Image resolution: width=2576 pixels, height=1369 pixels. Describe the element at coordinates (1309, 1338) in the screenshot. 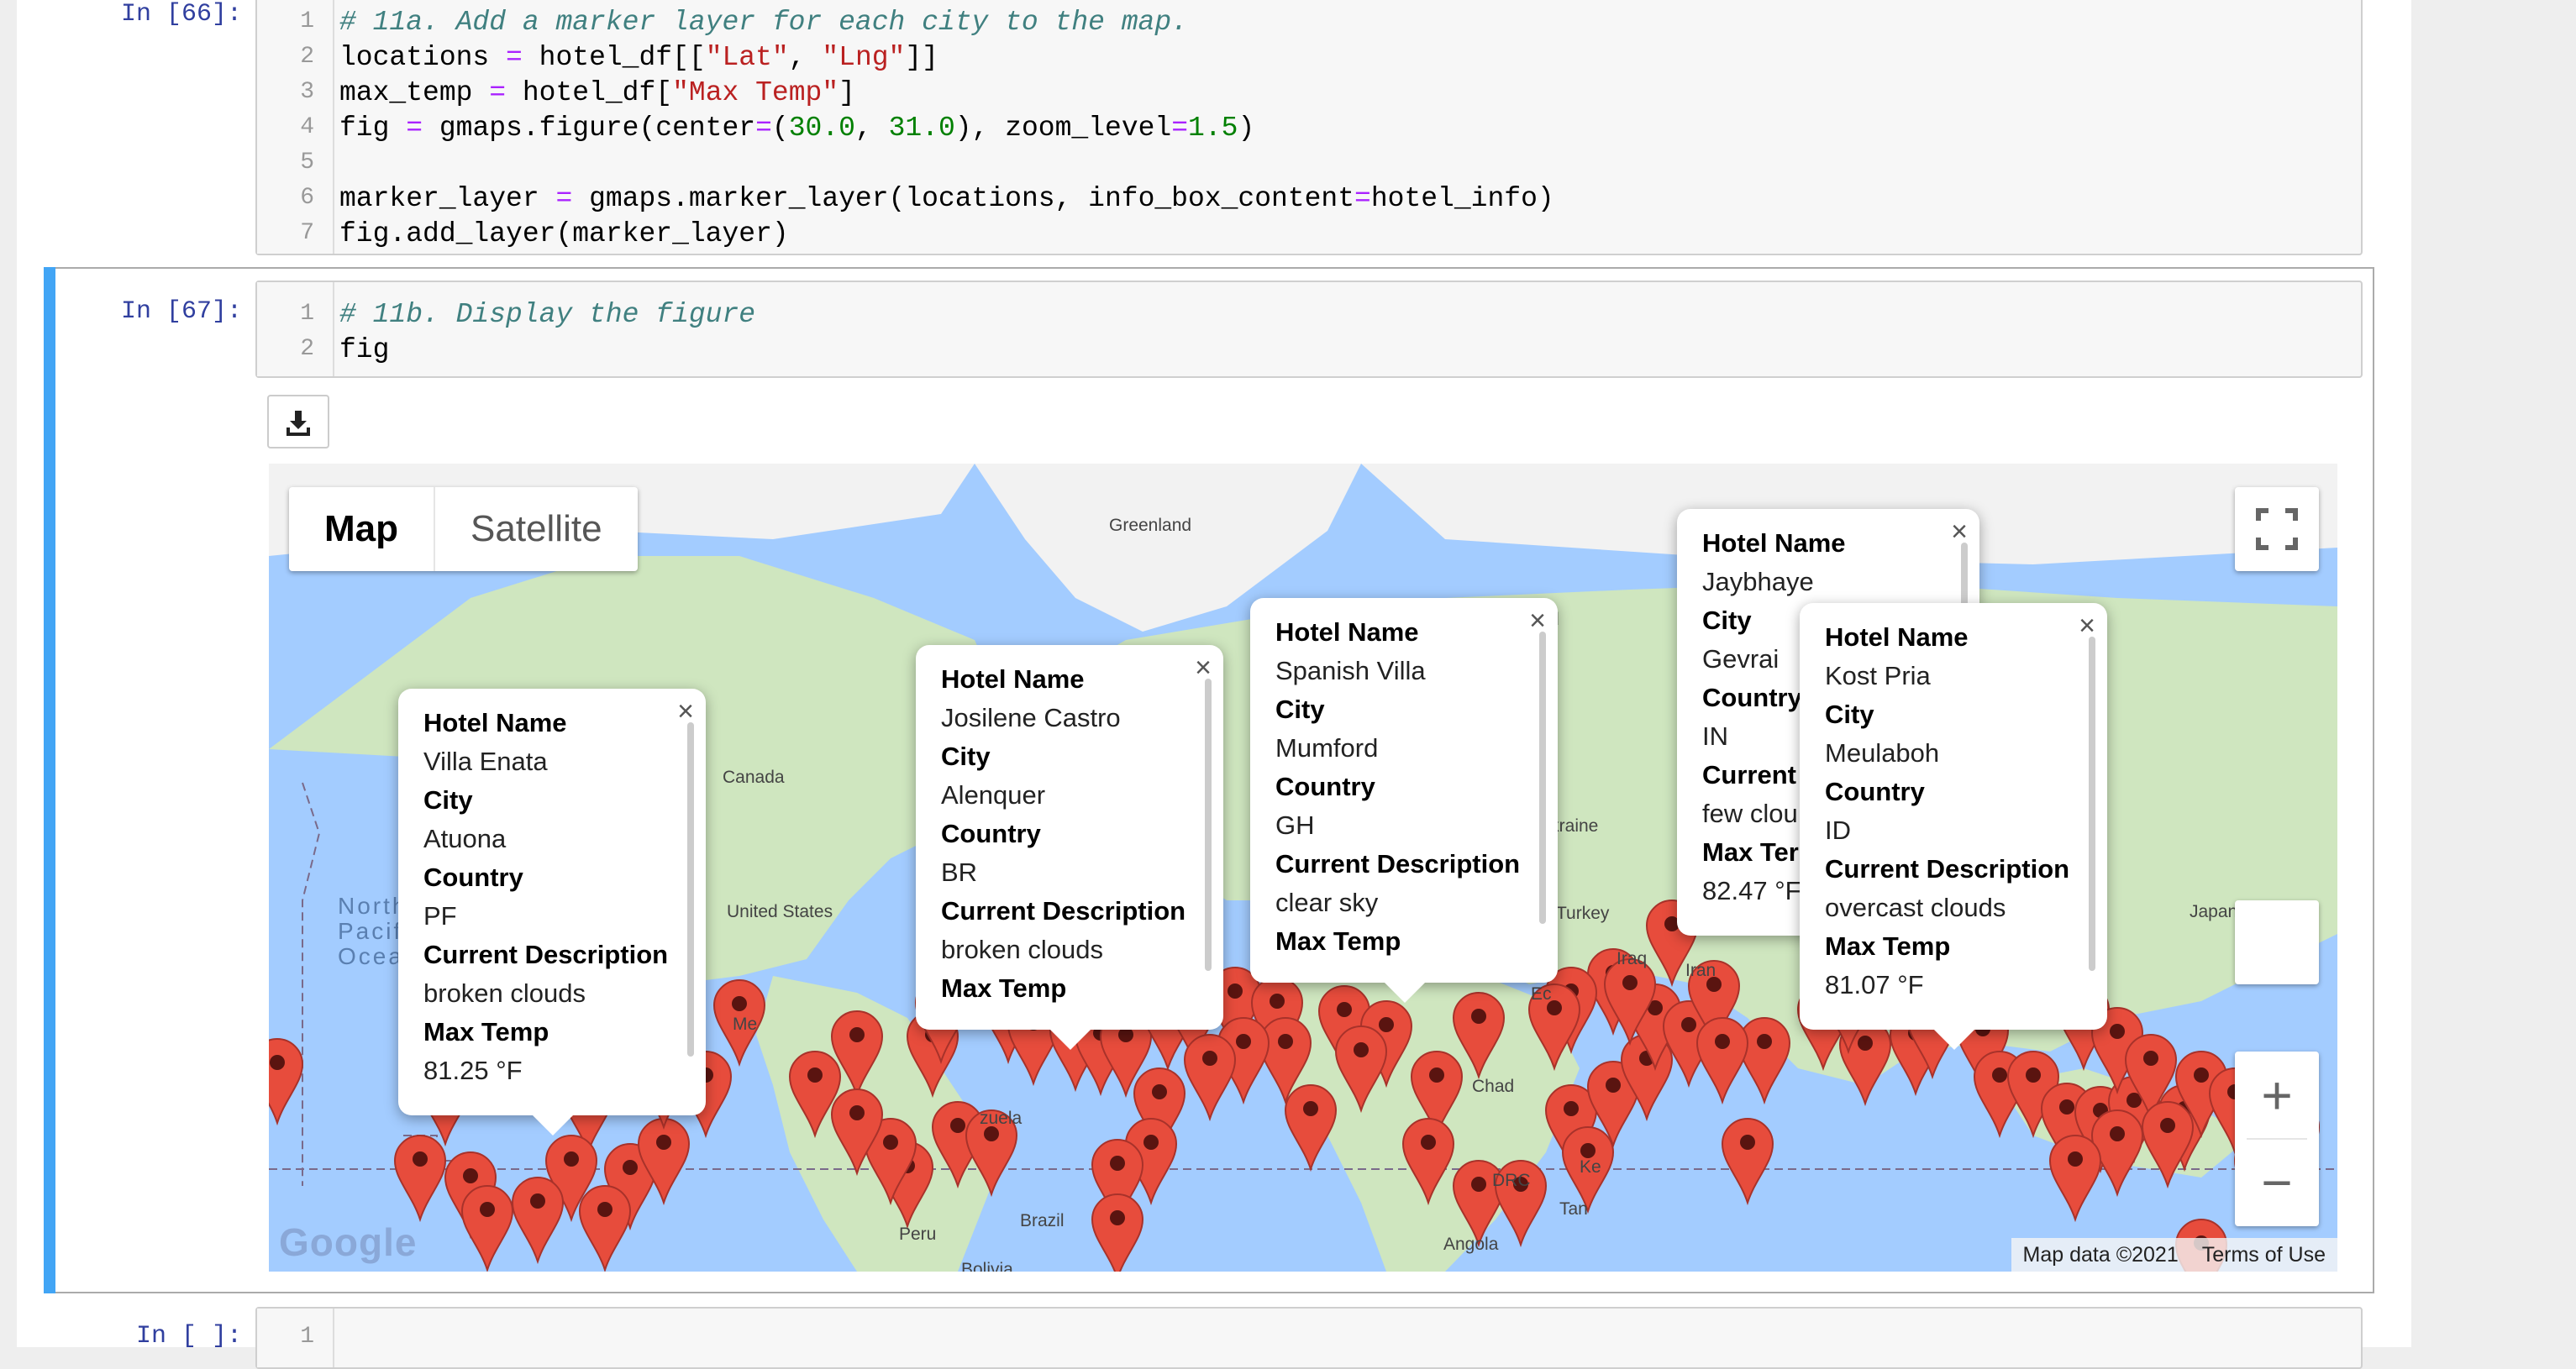

I see `code-cell-empty: 1` at that location.